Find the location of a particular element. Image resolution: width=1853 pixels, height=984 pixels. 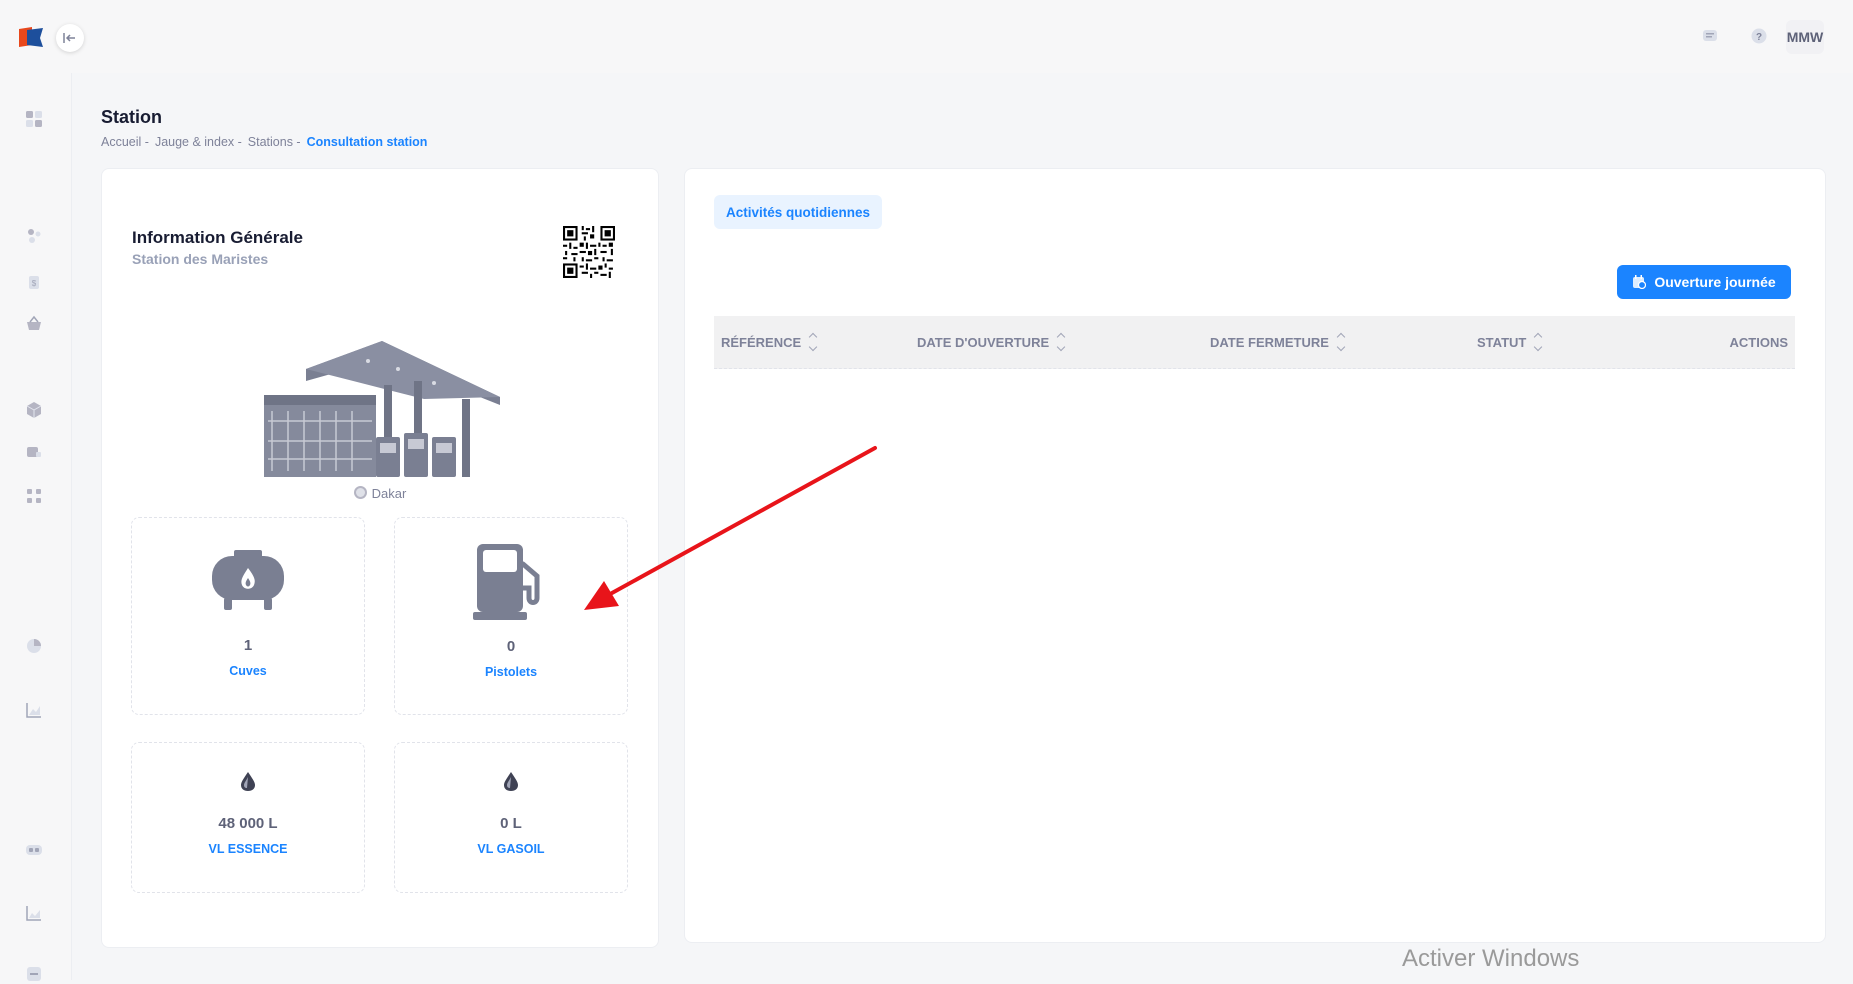

location-pin-icon is located at coordinates (360, 492).